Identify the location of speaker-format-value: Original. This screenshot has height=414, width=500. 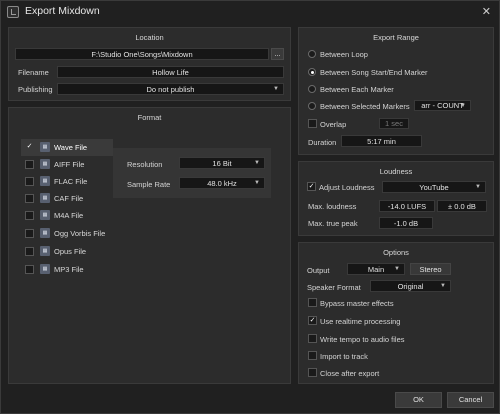
(410, 286).